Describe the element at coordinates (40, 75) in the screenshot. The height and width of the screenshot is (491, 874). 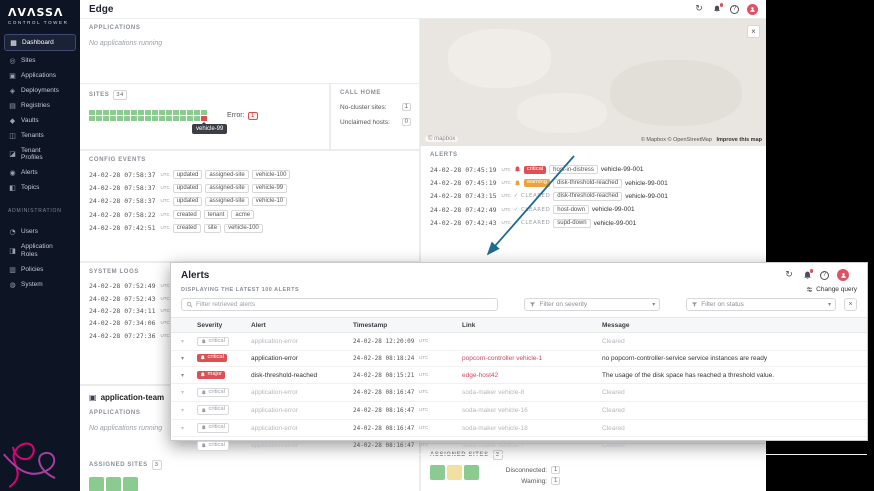
I see `sidebar-item-applications: ▣ Applications` at that location.